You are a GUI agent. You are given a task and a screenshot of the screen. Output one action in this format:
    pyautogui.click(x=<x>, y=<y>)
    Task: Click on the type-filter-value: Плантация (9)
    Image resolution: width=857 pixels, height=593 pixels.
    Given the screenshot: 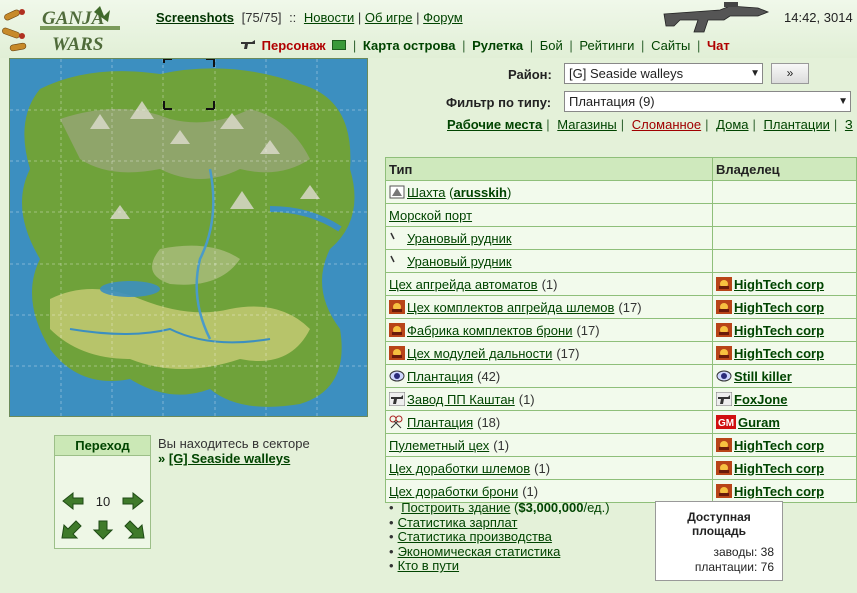 What is the action you would take?
    pyautogui.click(x=612, y=101)
    